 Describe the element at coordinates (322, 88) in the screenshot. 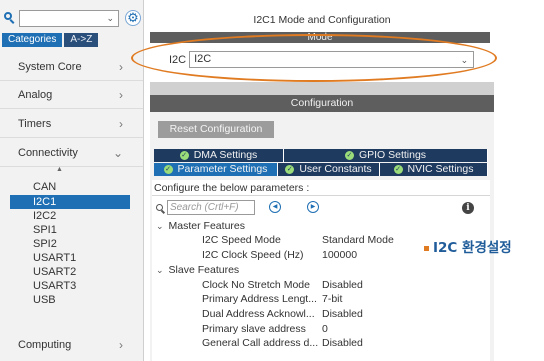

I see `mode-empty-area` at that location.